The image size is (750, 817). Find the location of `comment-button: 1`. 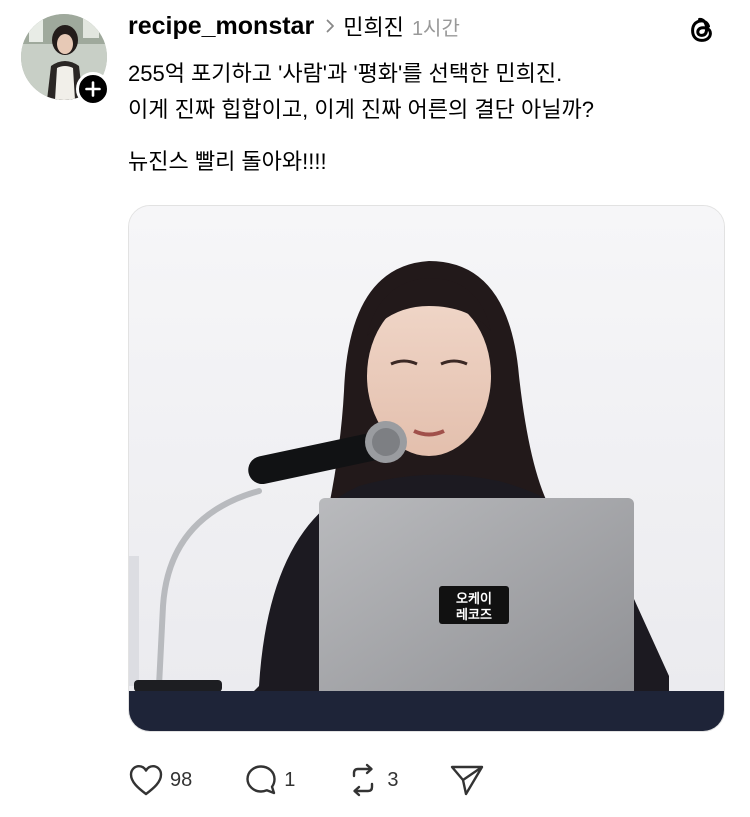

comment-button: 1 is located at coordinates (269, 780).